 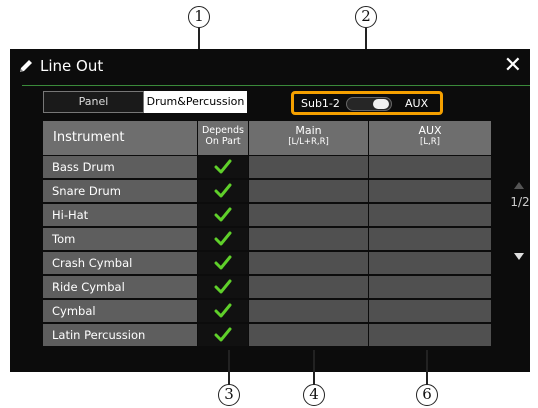 I want to click on header-main: Main [L/L+R,R], so click(x=308, y=138).